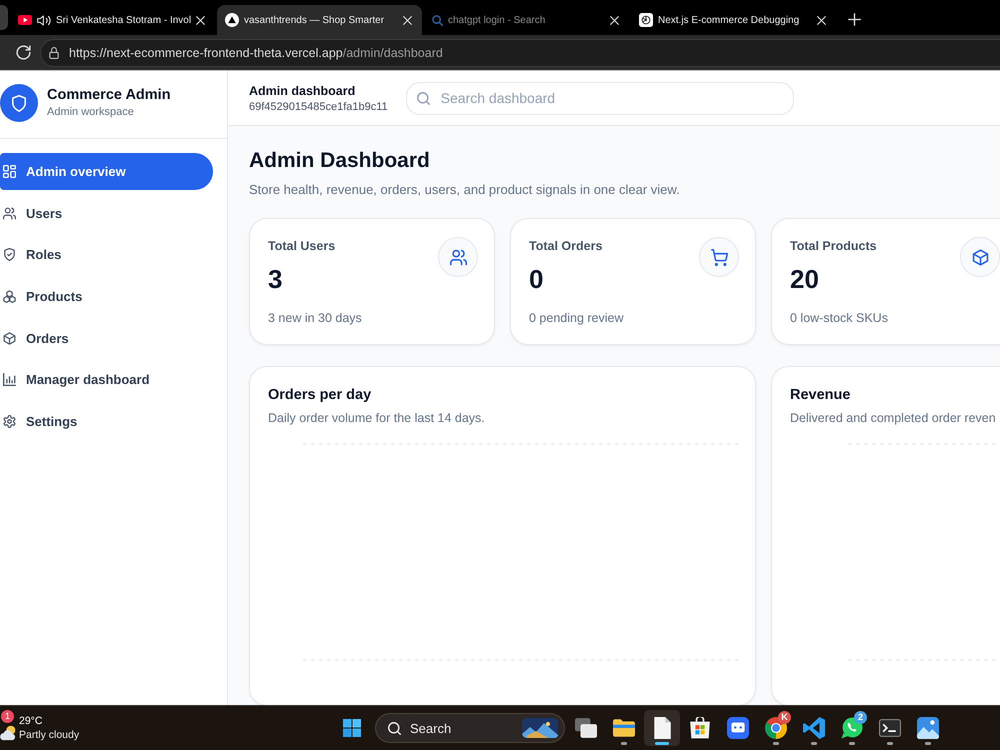 The image size is (1000, 750). Describe the element at coordinates (315, 318) in the screenshot. I see `stat-note: 3 new in 30 days` at that location.